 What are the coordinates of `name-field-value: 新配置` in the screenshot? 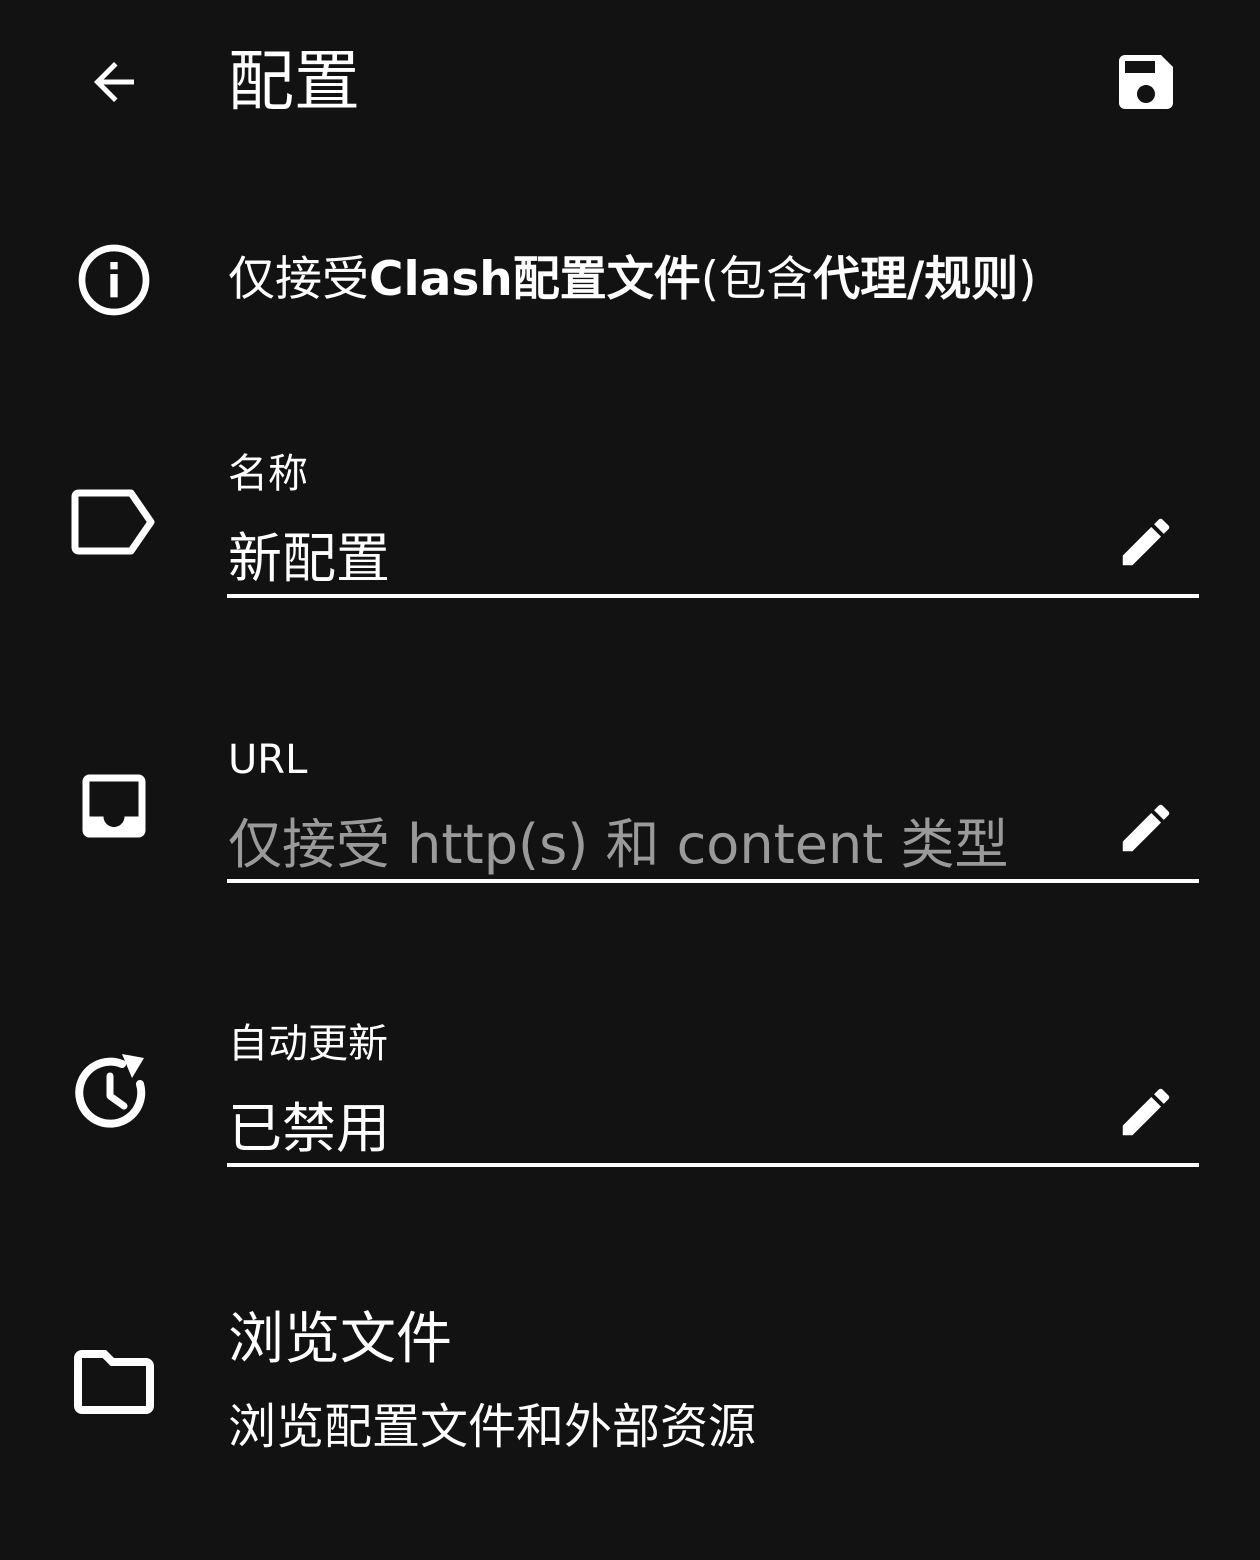 It's located at (309, 559).